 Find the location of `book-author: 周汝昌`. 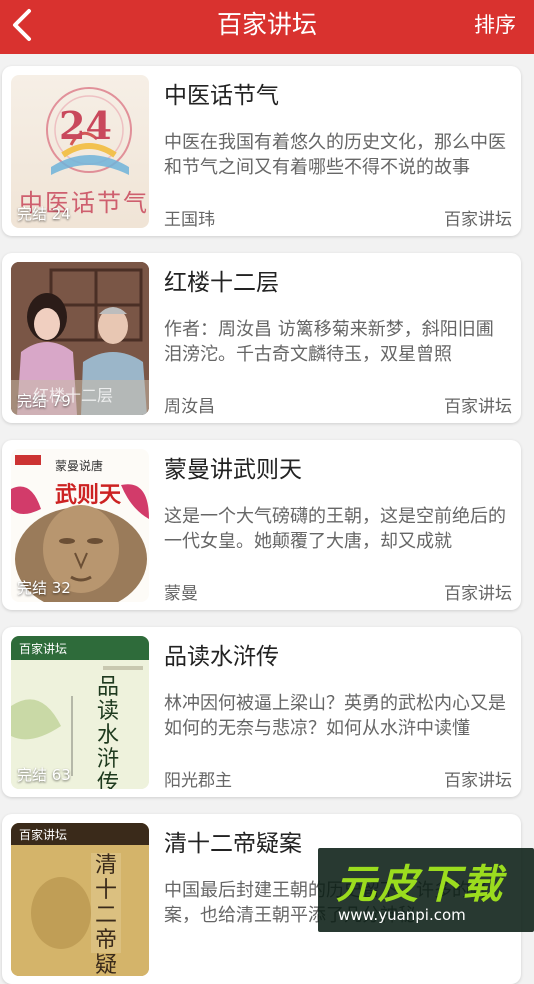

book-author: 周汝昌 is located at coordinates (189, 407).